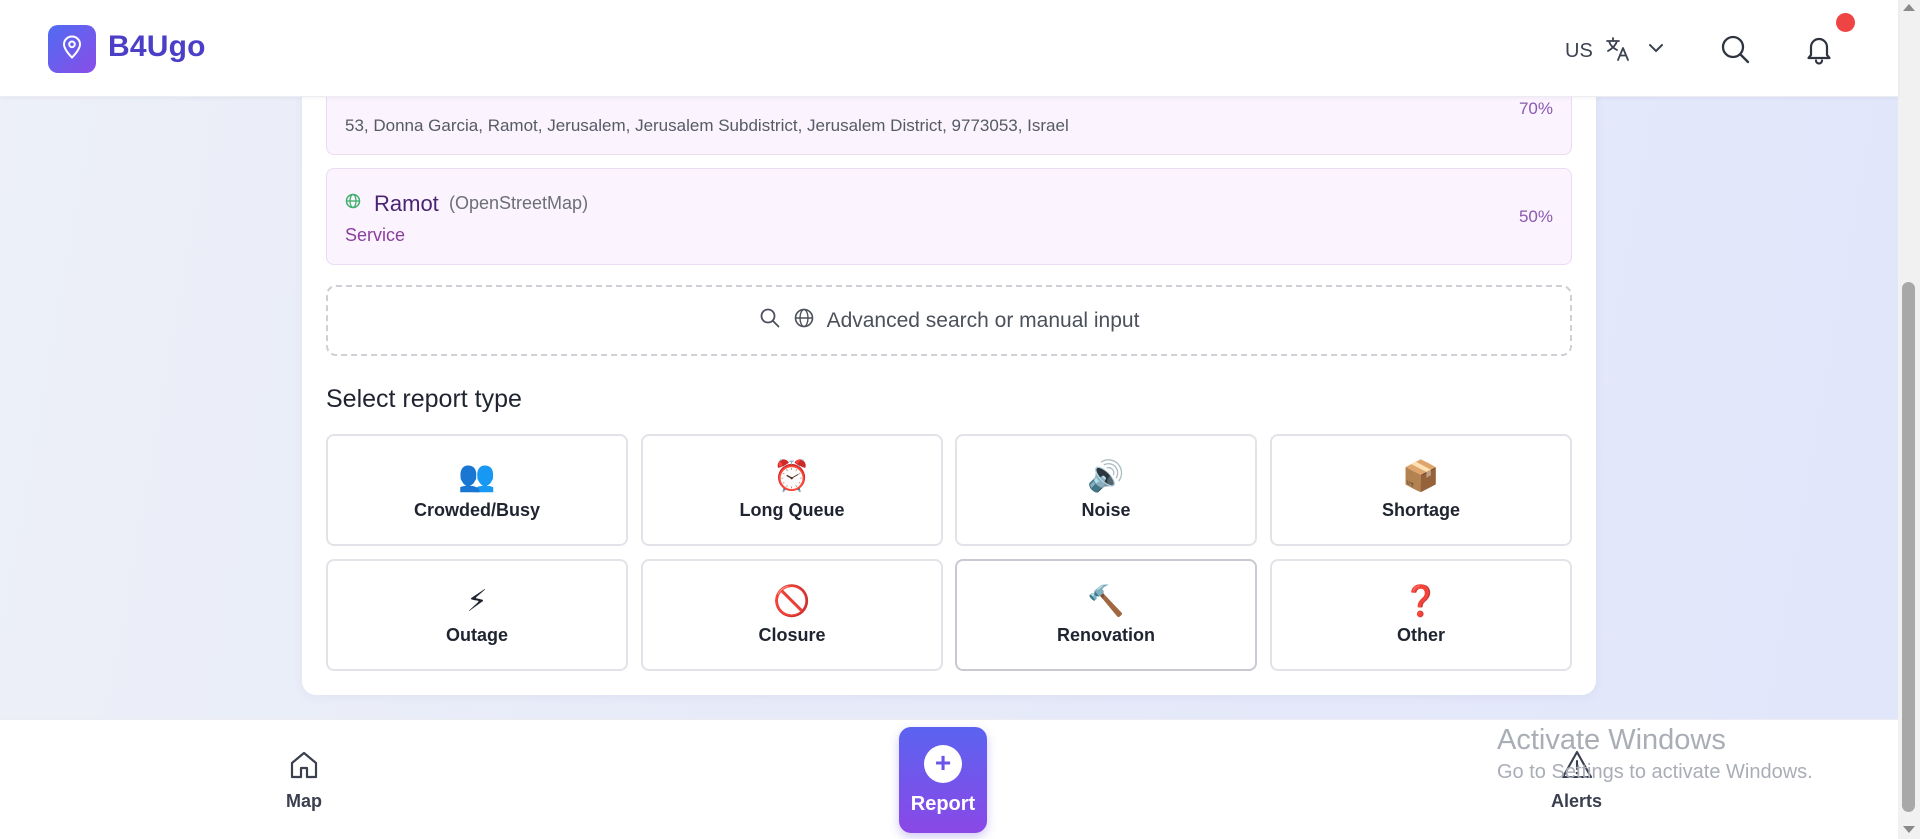 This screenshot has height=839, width=1920. I want to click on scroll-down-arrow, so click(1909, 829).